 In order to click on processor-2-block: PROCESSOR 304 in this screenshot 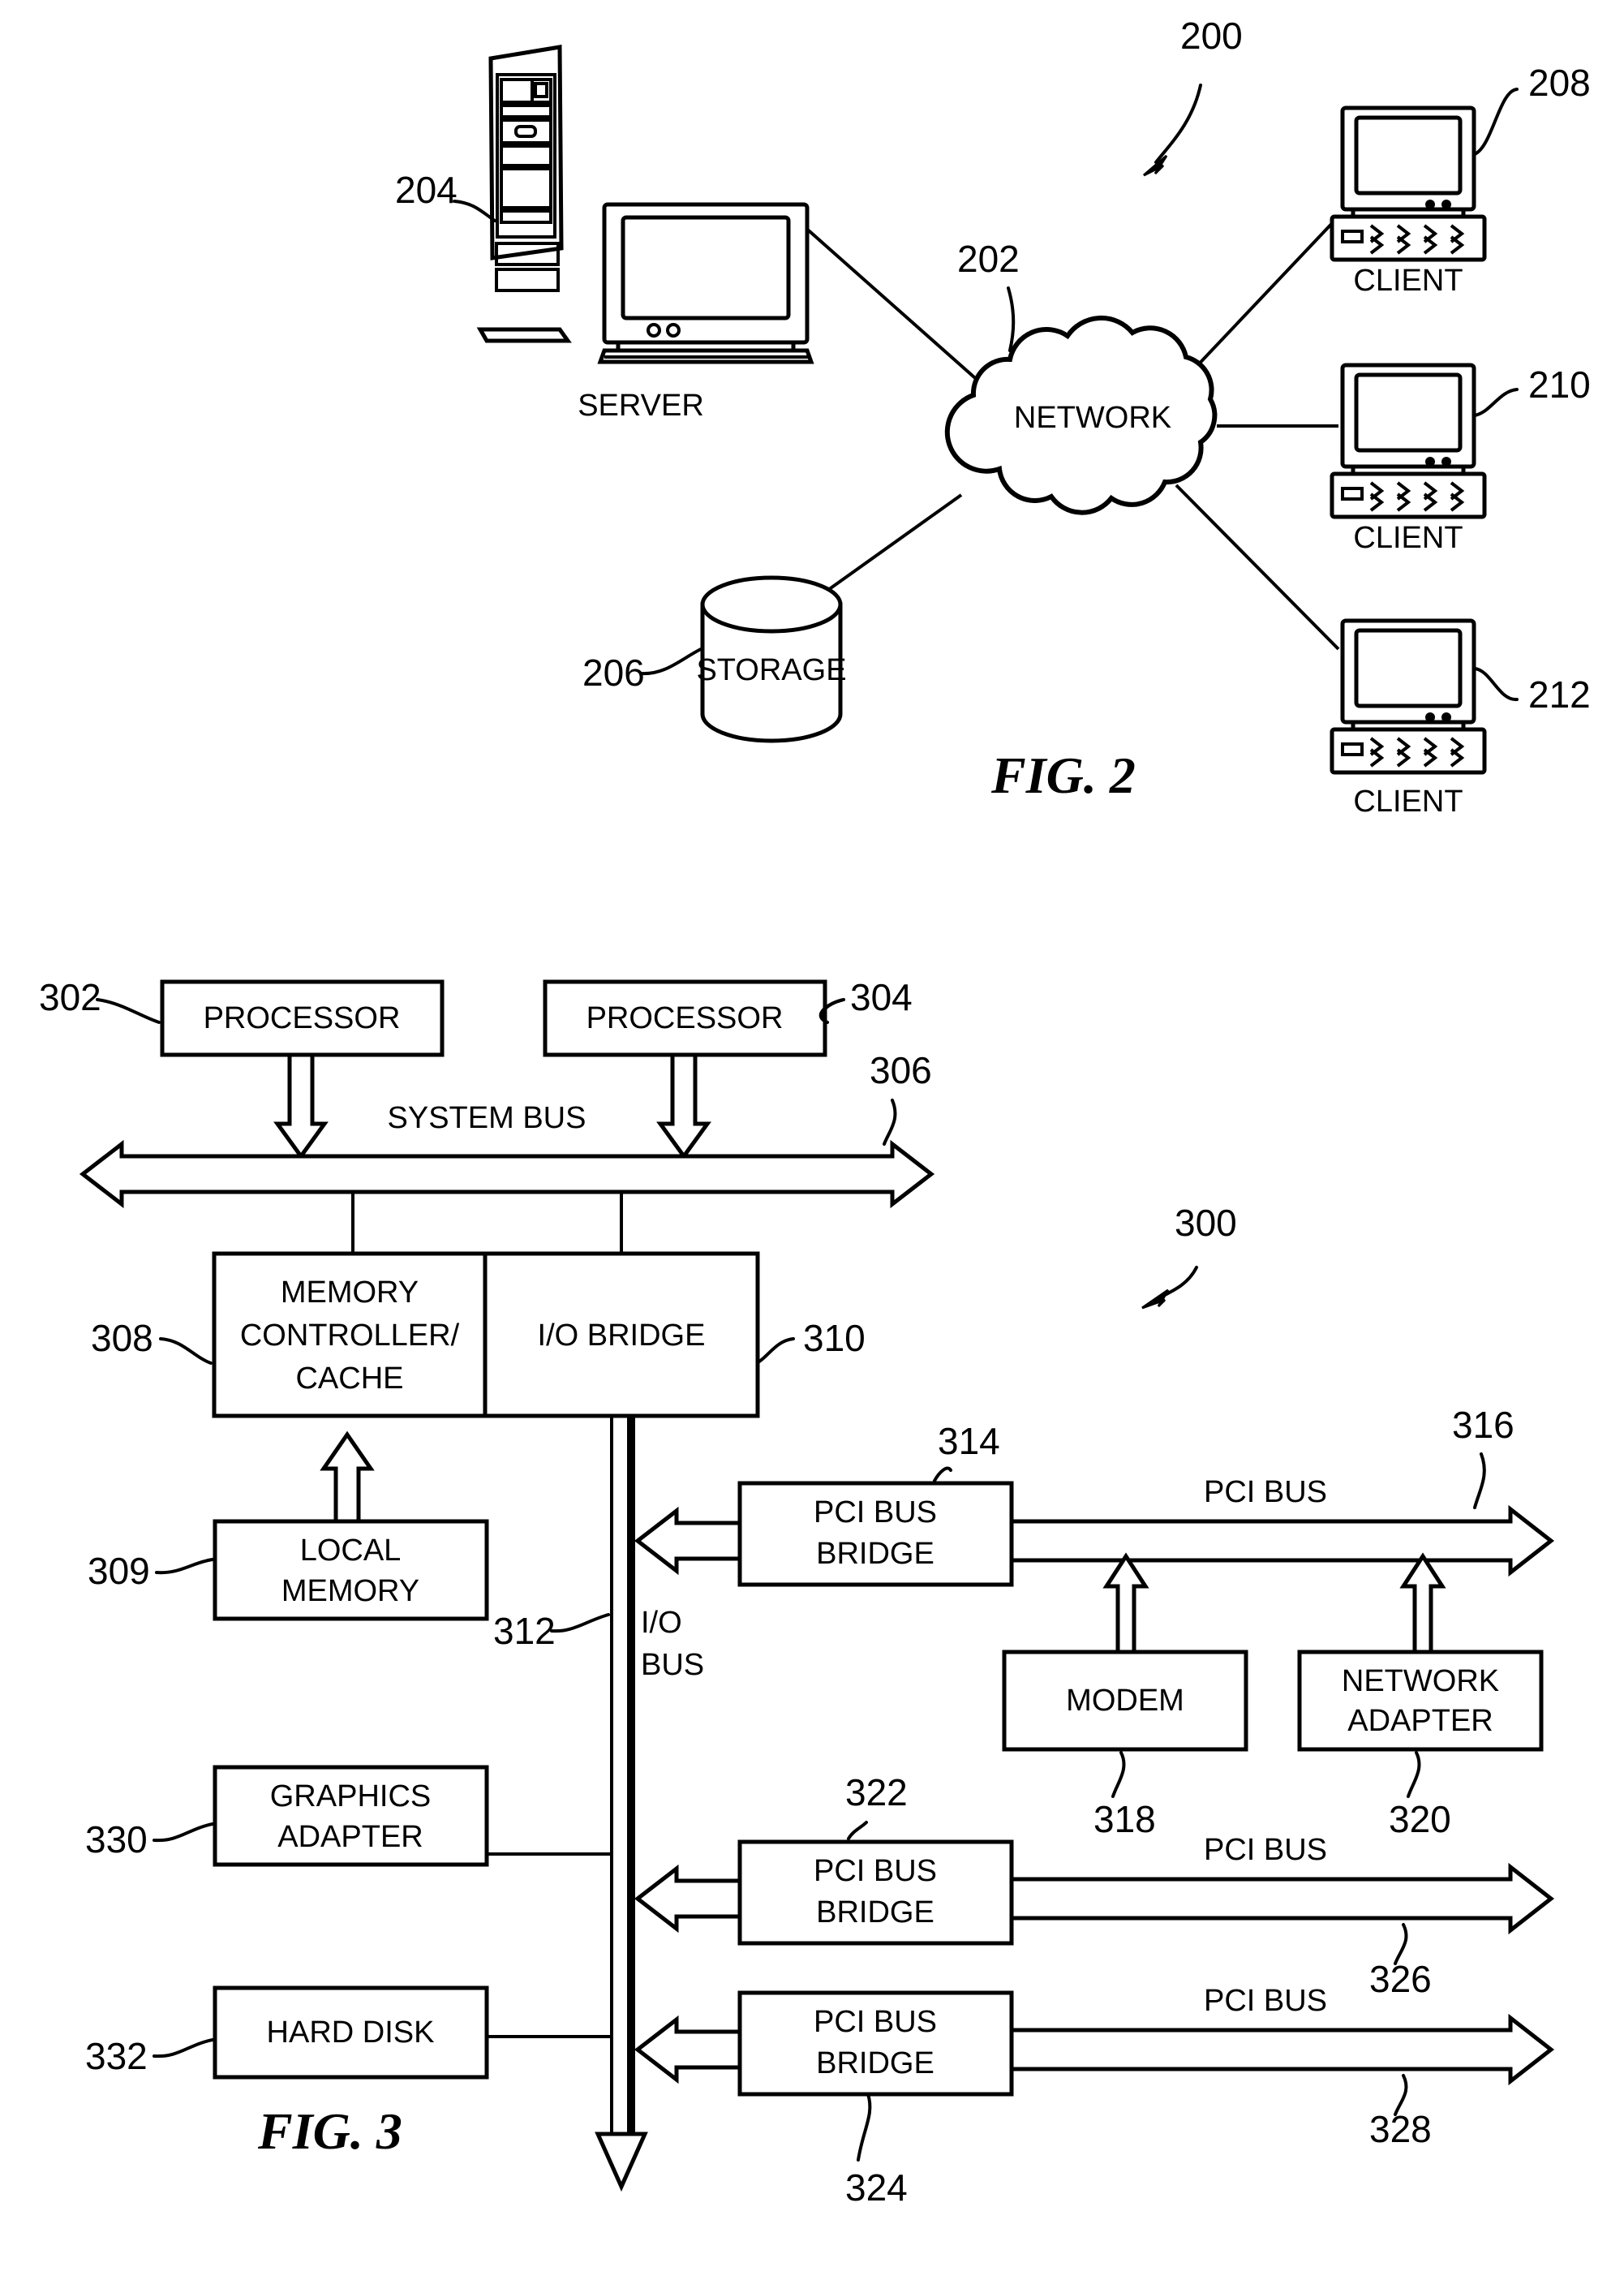, I will do `click(728, 1068)`.